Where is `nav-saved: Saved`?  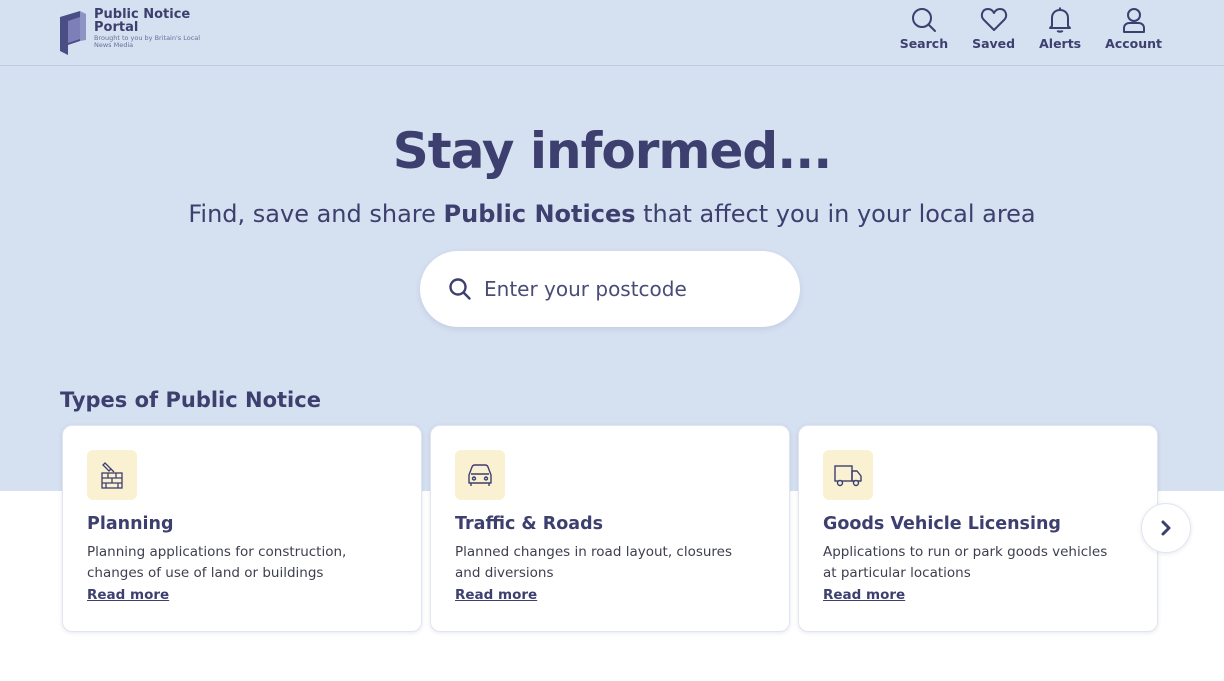 nav-saved: Saved is located at coordinates (993, 28).